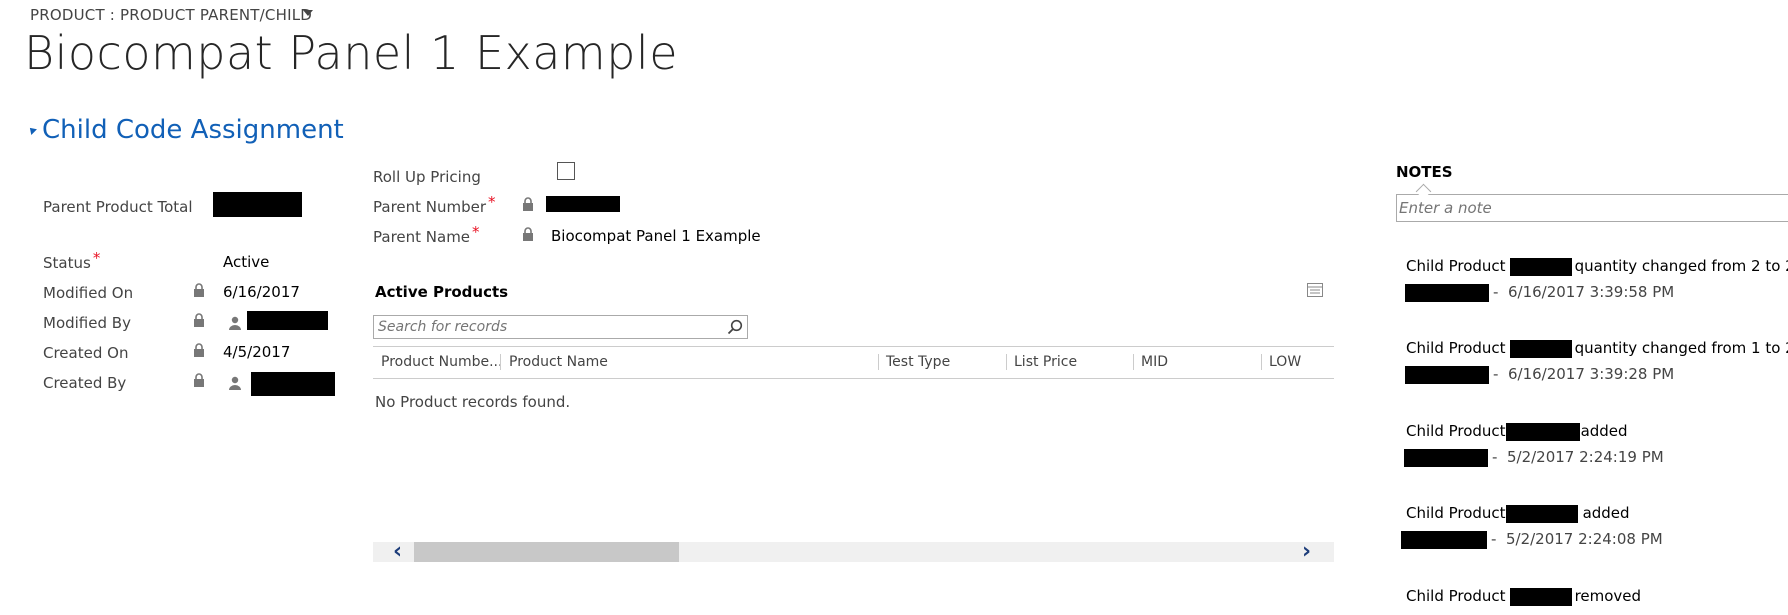  What do you see at coordinates (735, 327) in the screenshot?
I see `search-icon` at bounding box center [735, 327].